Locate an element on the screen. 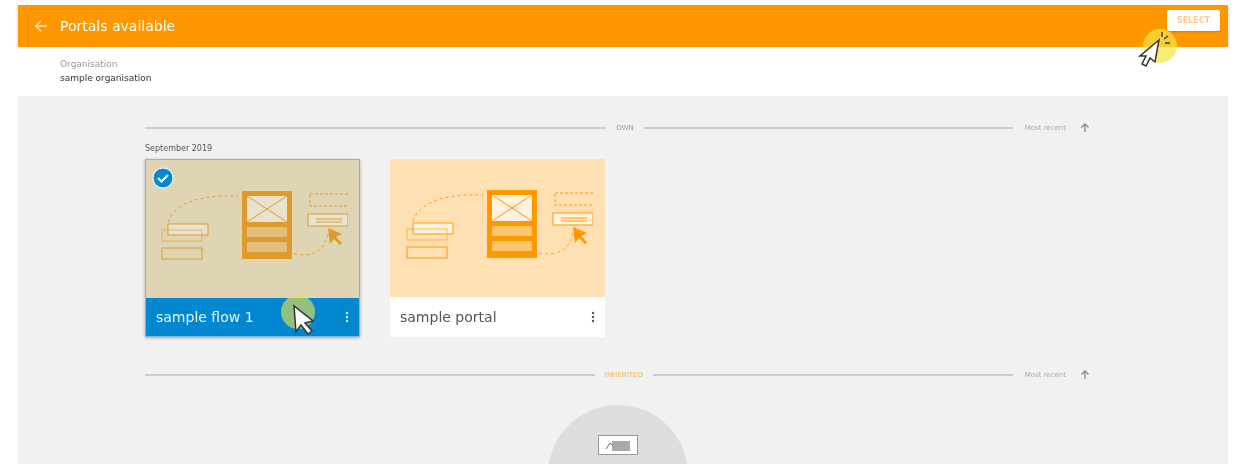 The width and height of the screenshot is (1248, 464). date-heading: September 2019 is located at coordinates (179, 148).